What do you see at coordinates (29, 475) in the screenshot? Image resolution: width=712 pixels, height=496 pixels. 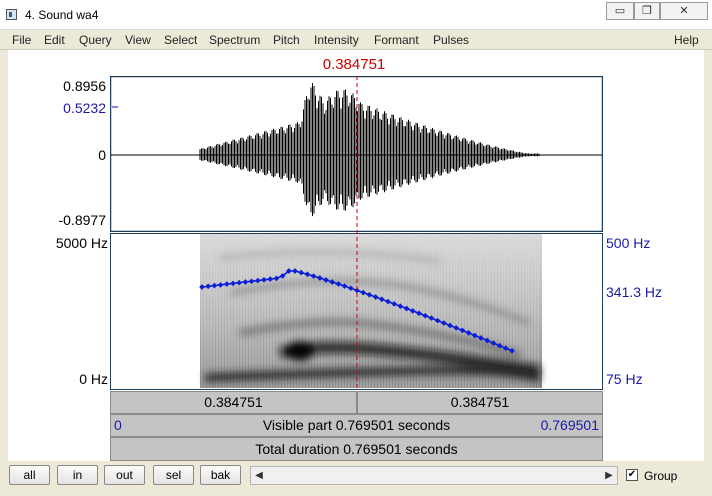 I see `zoom-all-button: all` at bounding box center [29, 475].